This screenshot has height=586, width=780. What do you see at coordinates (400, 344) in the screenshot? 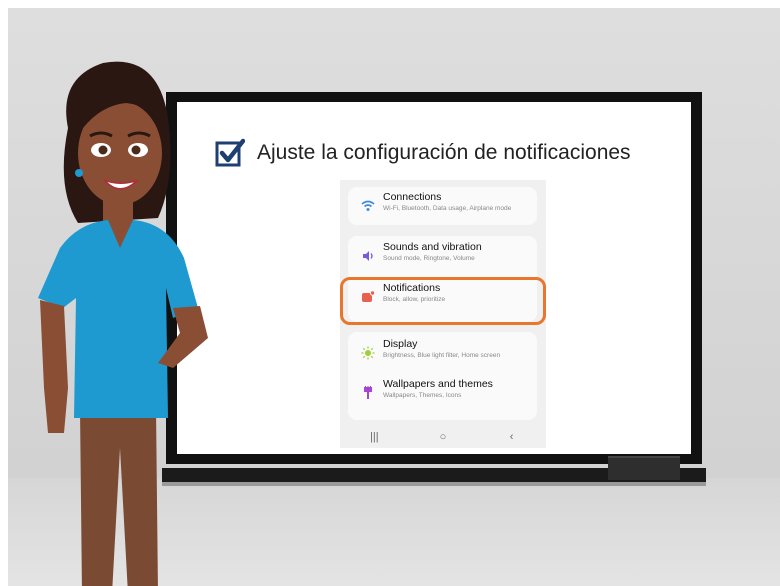
I see `settings-item-label: Display` at bounding box center [400, 344].